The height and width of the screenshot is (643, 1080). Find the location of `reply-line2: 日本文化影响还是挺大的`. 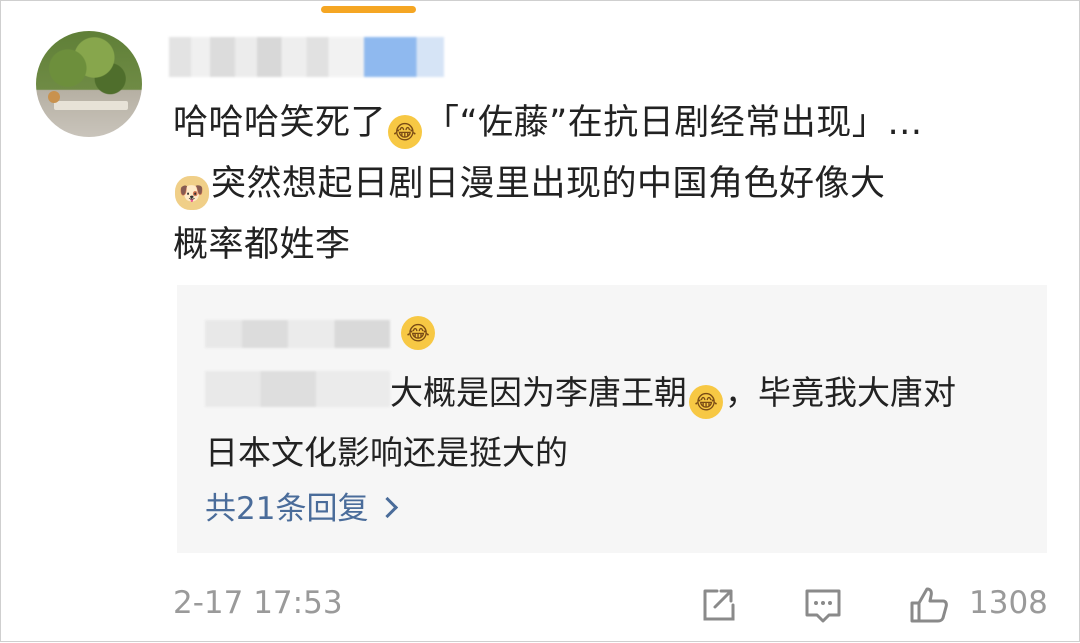

reply-line2: 日本文化影响还是挺大的 is located at coordinates (386, 452).